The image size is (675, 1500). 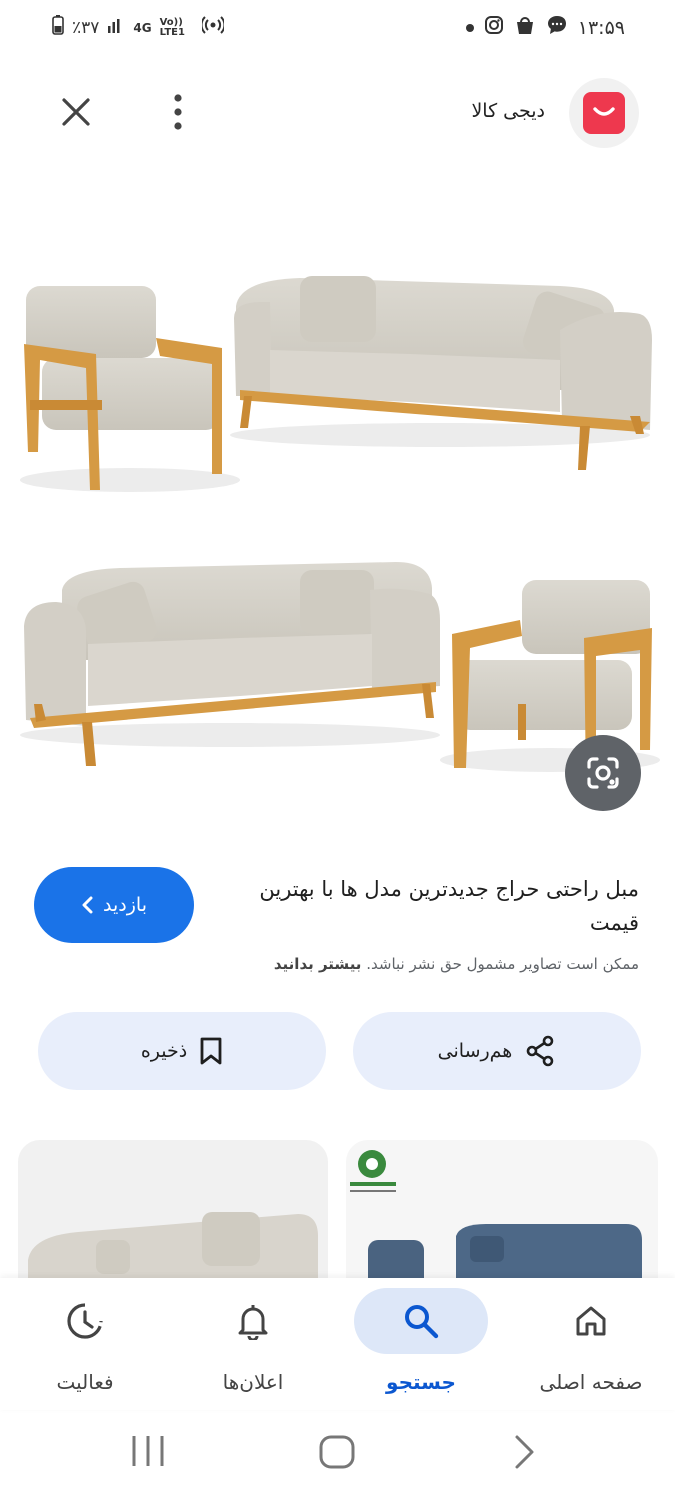 I want to click on digikala-logo, so click(x=604, y=113).